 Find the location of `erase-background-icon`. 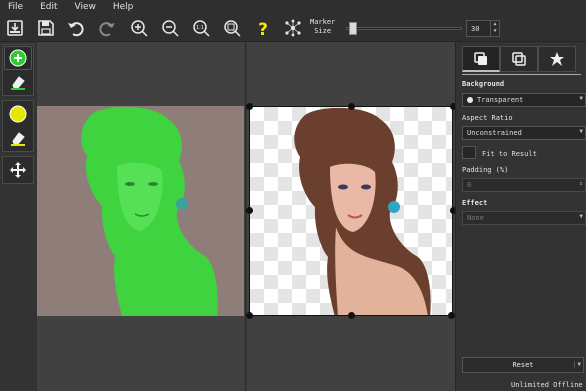

erase-background-icon is located at coordinates (18, 138).